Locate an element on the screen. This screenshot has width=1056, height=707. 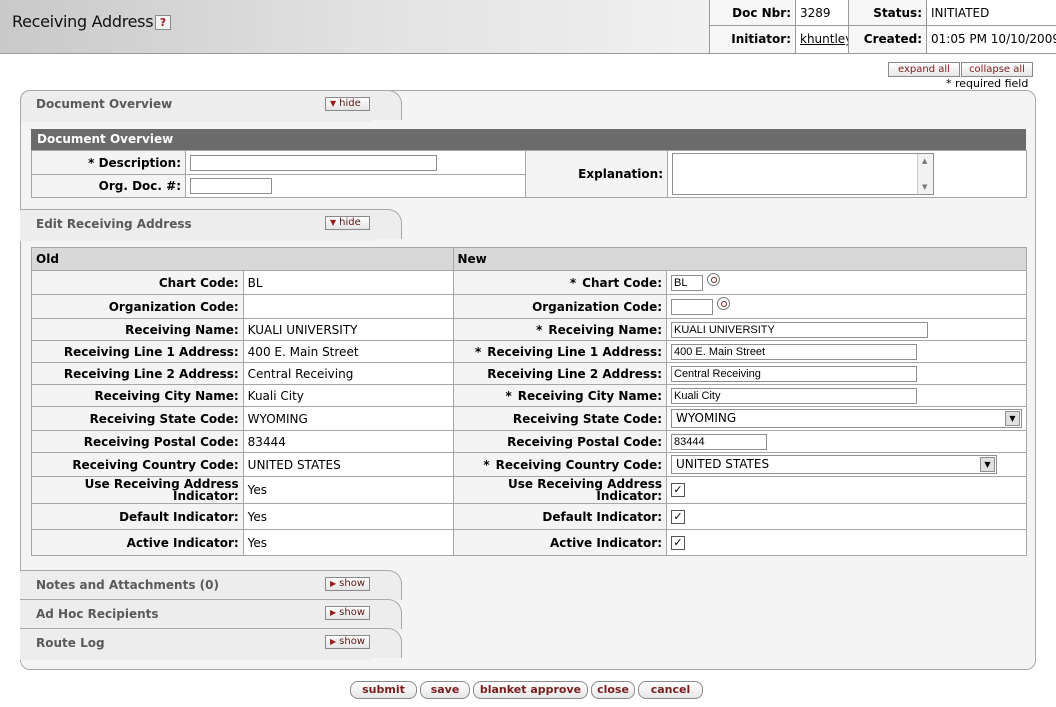
active-indicator-checkbox: ✓ is located at coordinates (678, 542).